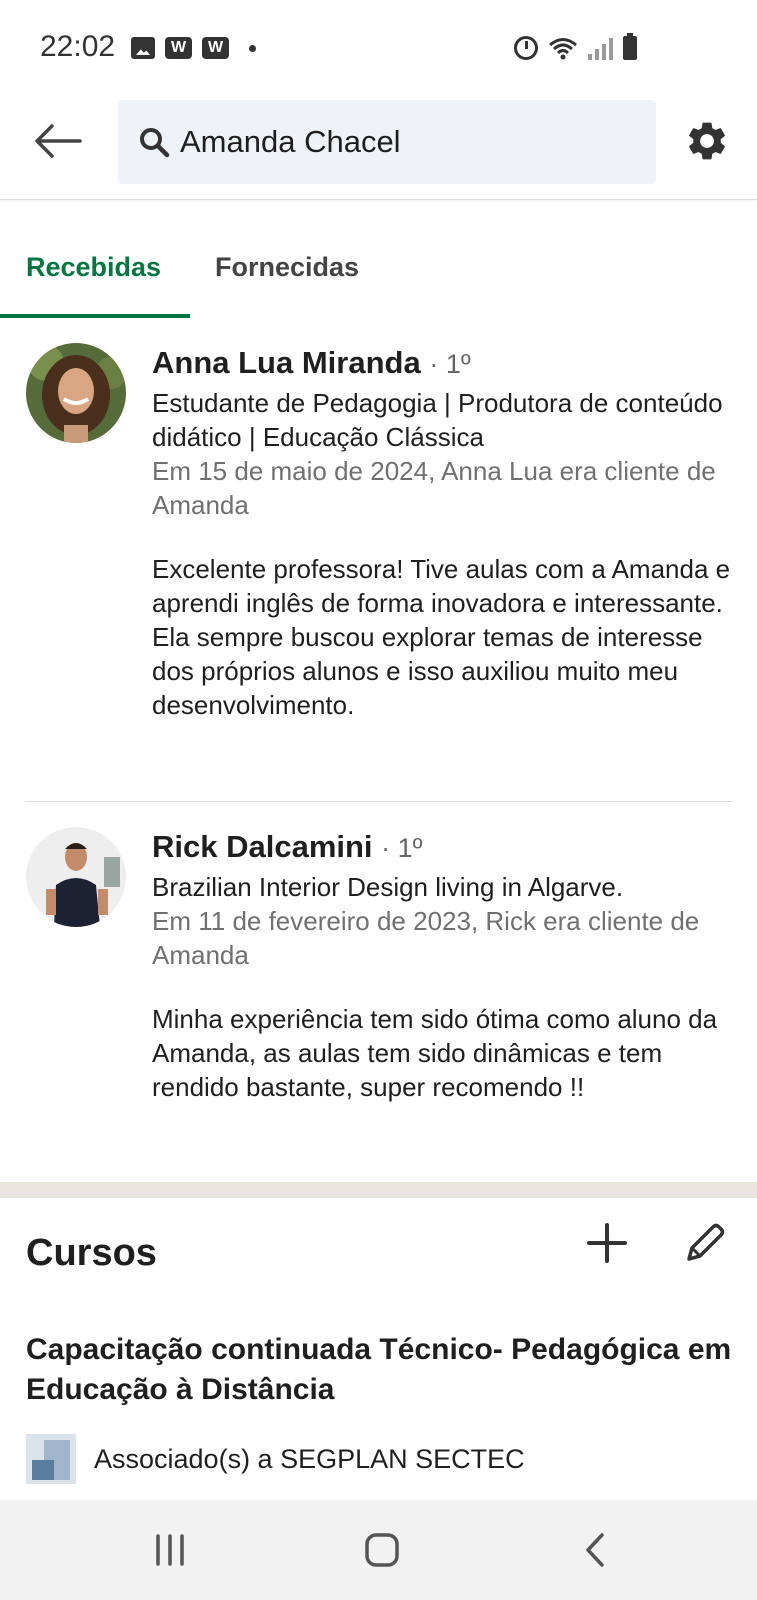 This screenshot has height=1600, width=757. I want to click on course-association: Associado(s) a SEGPLAN SECTEC, so click(275, 1459).